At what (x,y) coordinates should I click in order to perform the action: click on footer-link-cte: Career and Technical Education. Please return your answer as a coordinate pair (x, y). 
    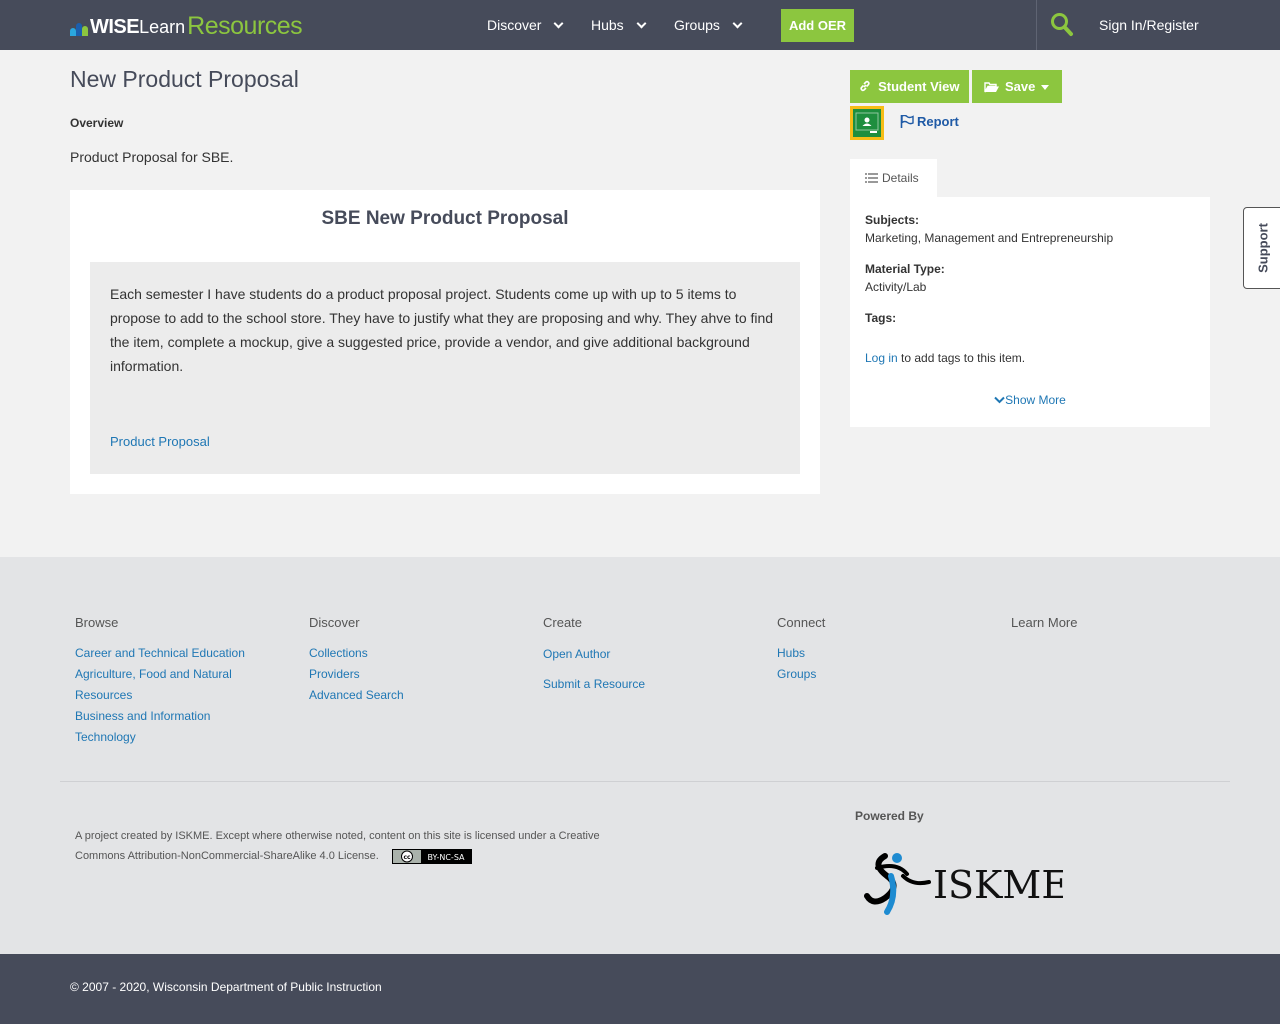
    Looking at the image, I should click on (165, 653).